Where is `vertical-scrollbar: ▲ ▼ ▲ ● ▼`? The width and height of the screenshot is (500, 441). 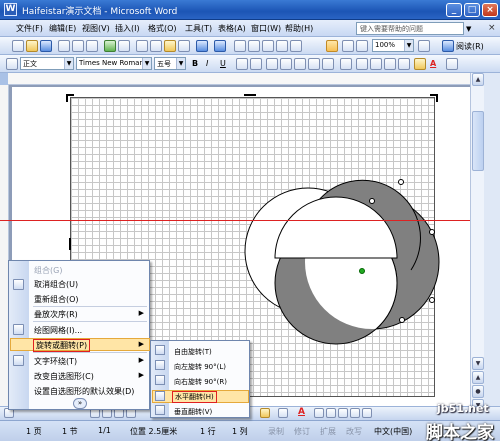 vertical-scrollbar: ▲ ▼ ▲ ● ▼ is located at coordinates (477, 246).